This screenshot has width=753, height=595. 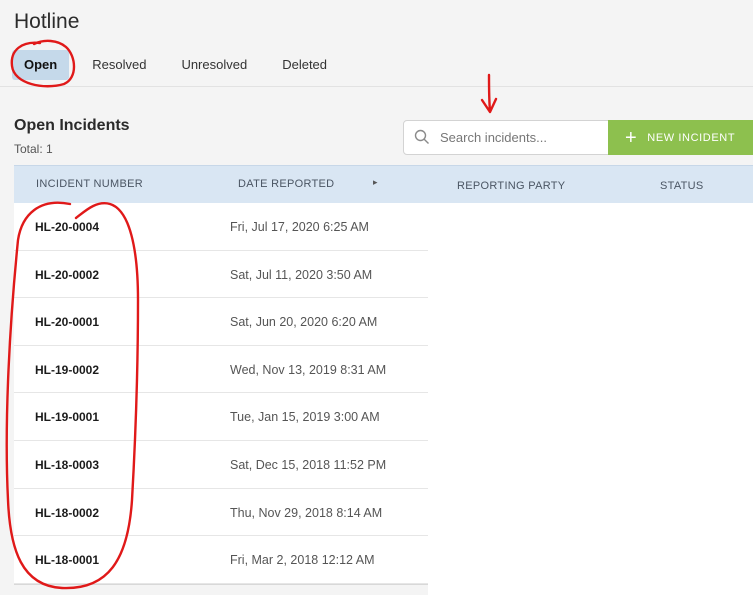 I want to click on date-reported: Sat, Dec 15, 2018 11:52 PM, so click(x=308, y=465).